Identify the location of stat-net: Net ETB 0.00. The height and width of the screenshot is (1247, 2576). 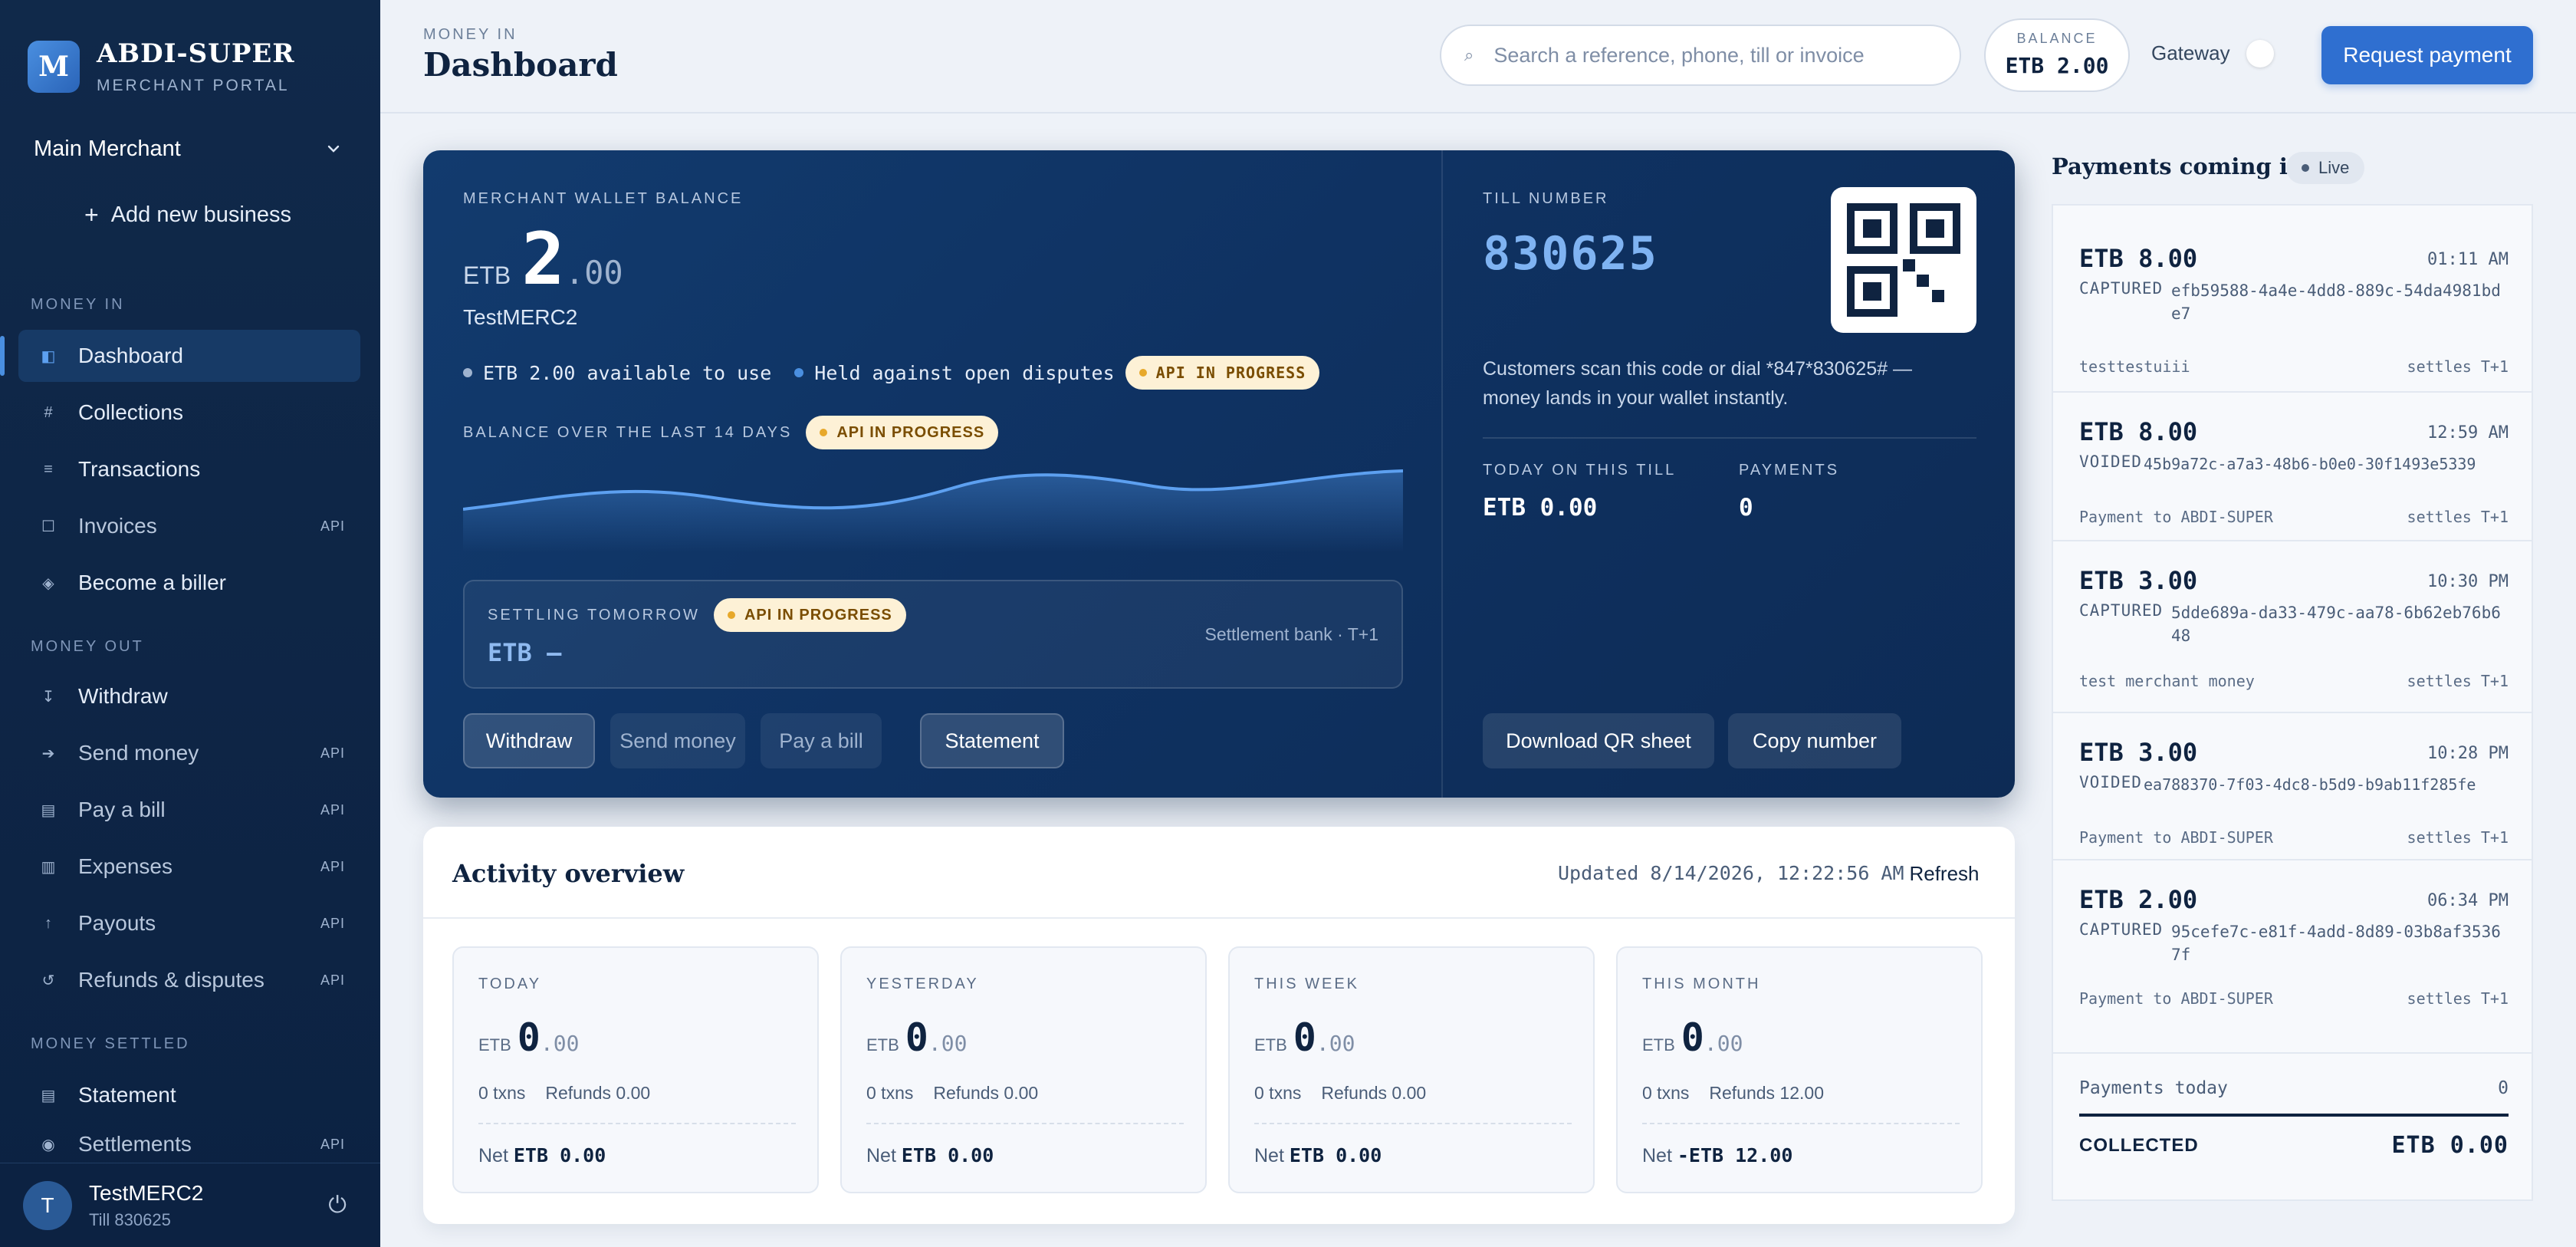
(930, 1155).